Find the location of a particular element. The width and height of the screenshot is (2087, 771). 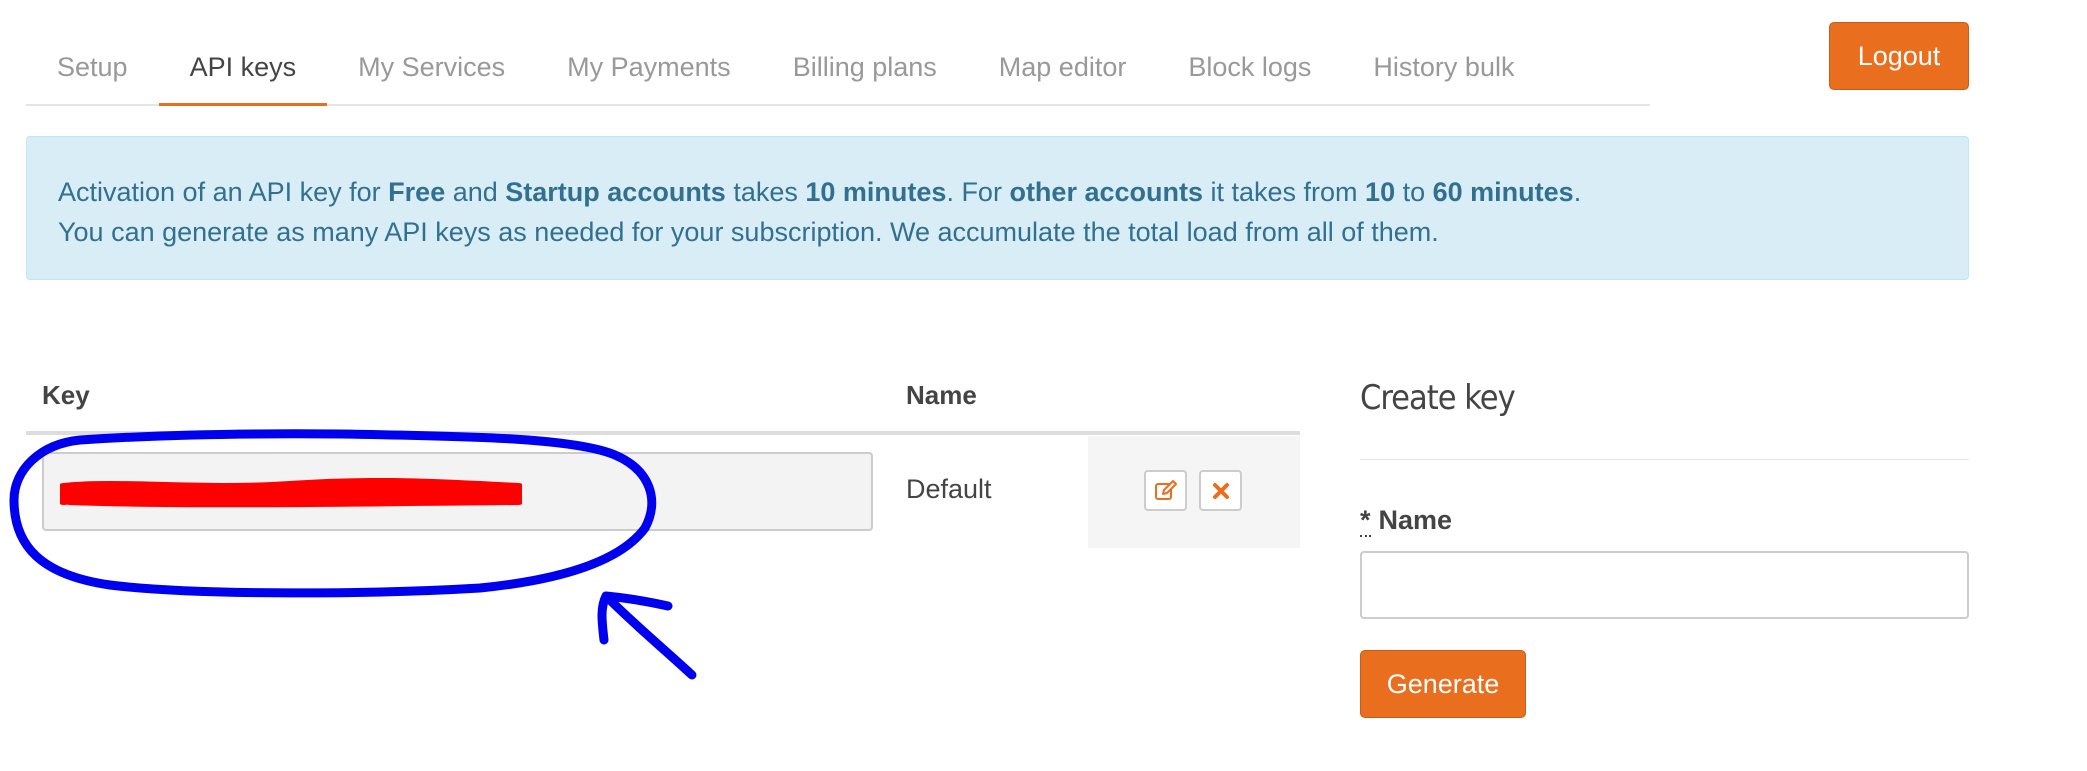

tab-setup: Setup is located at coordinates (92, 67).